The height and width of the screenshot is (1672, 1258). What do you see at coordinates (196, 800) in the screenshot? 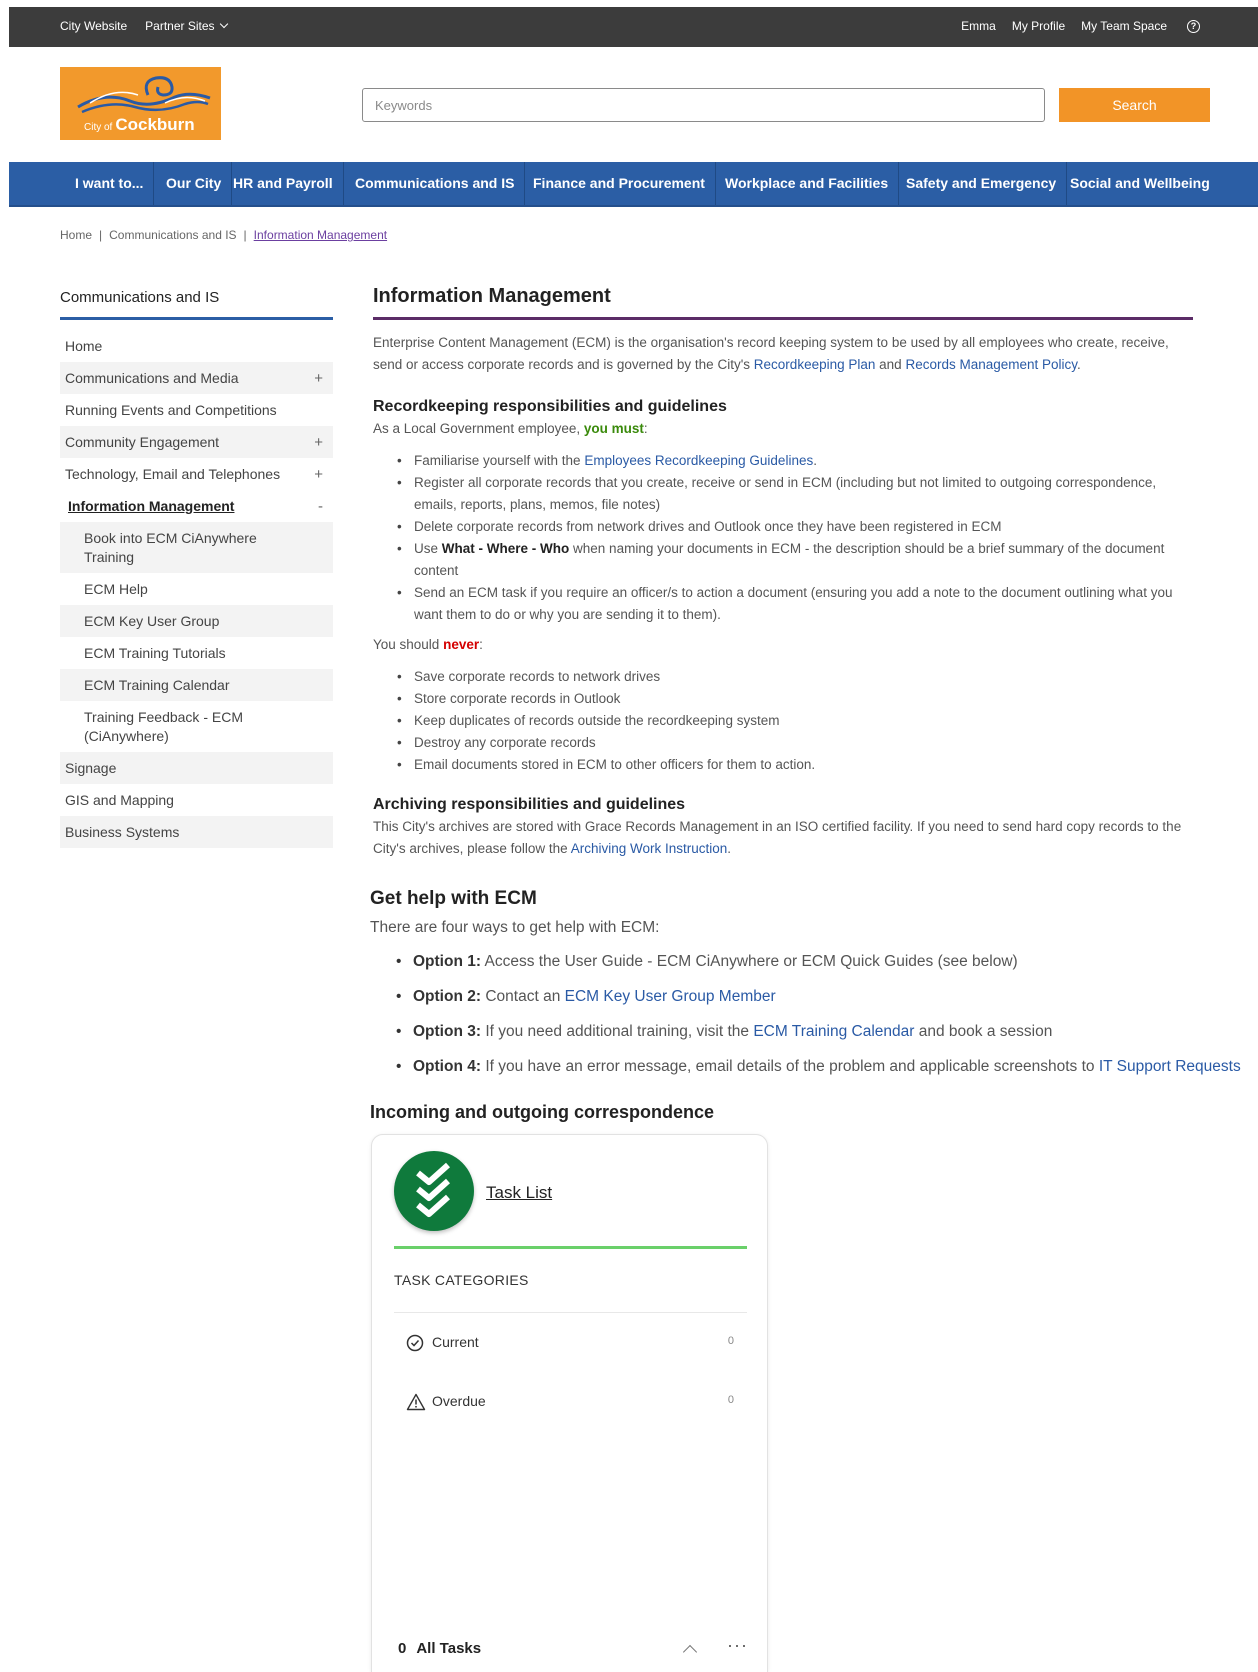
I see `sidebar-item-gis-mapping: GIS and Mapping` at bounding box center [196, 800].